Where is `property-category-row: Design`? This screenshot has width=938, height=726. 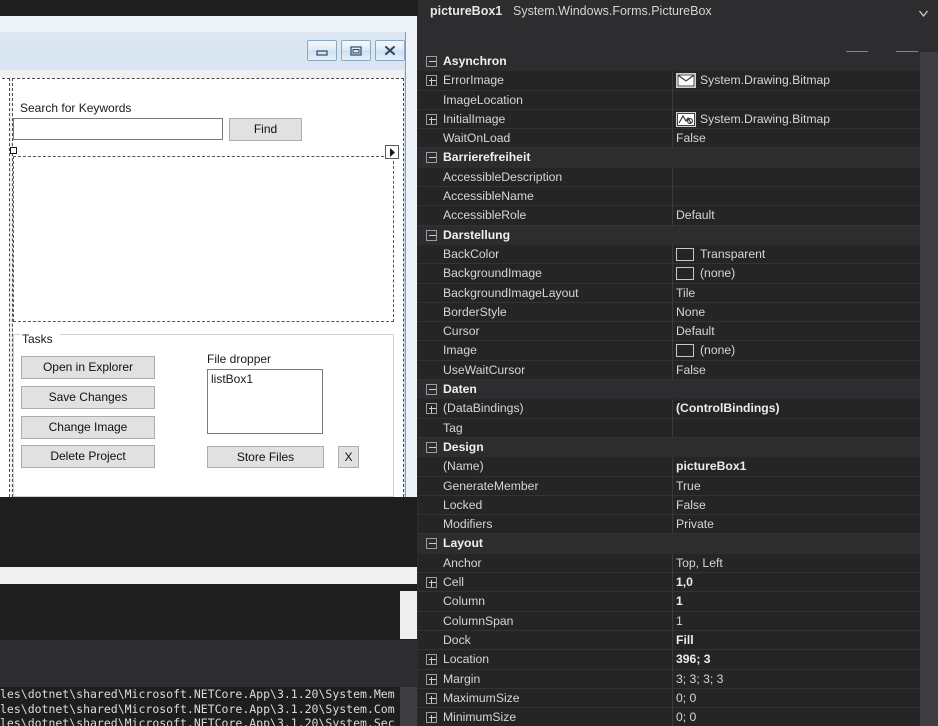 property-category-row: Design is located at coordinates (669, 447).